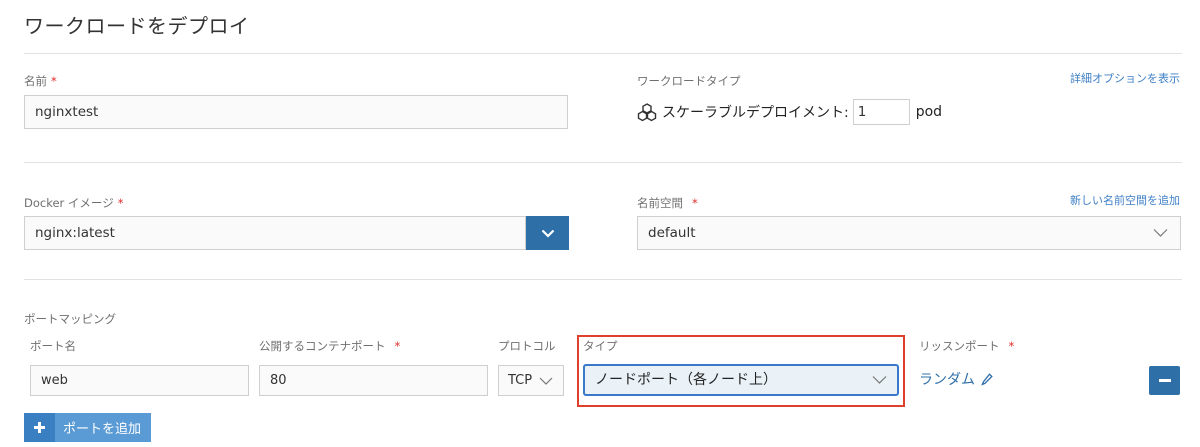 The image size is (1200, 447). Describe the element at coordinates (987, 379) in the screenshot. I see `pencil-icon` at that location.